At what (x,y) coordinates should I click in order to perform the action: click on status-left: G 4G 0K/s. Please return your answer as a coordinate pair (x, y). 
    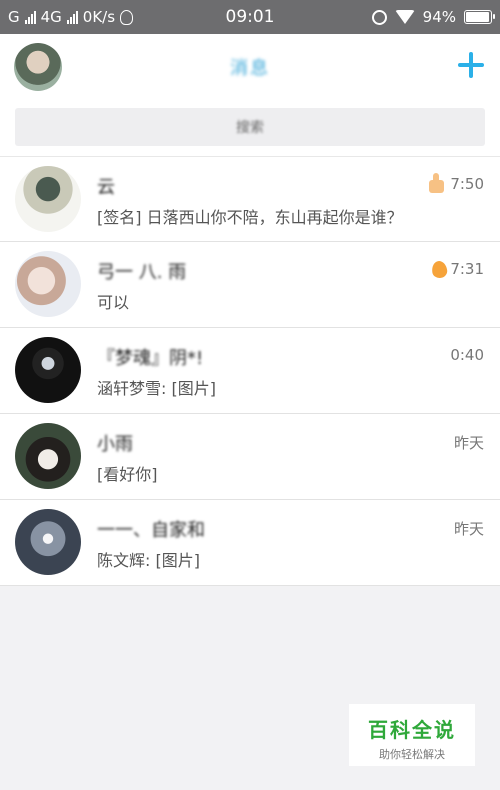
    Looking at the image, I should click on (93, 17).